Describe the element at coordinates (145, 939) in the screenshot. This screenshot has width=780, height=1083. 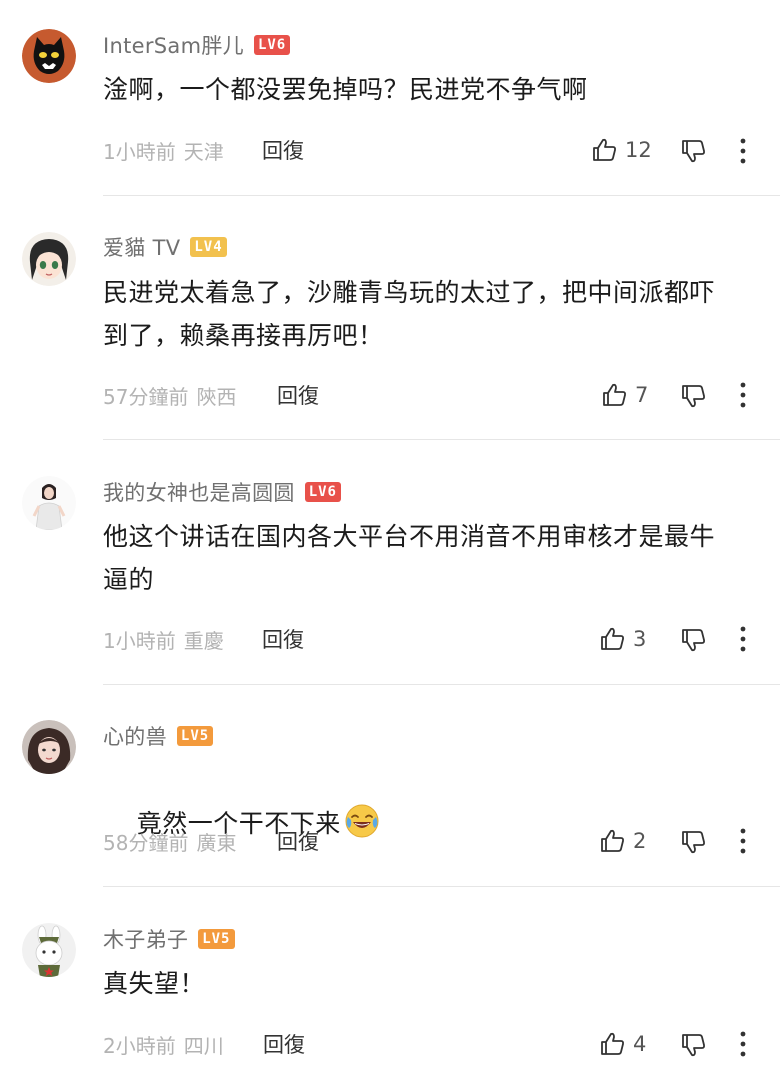
I see `username: 木子弟子` at that location.